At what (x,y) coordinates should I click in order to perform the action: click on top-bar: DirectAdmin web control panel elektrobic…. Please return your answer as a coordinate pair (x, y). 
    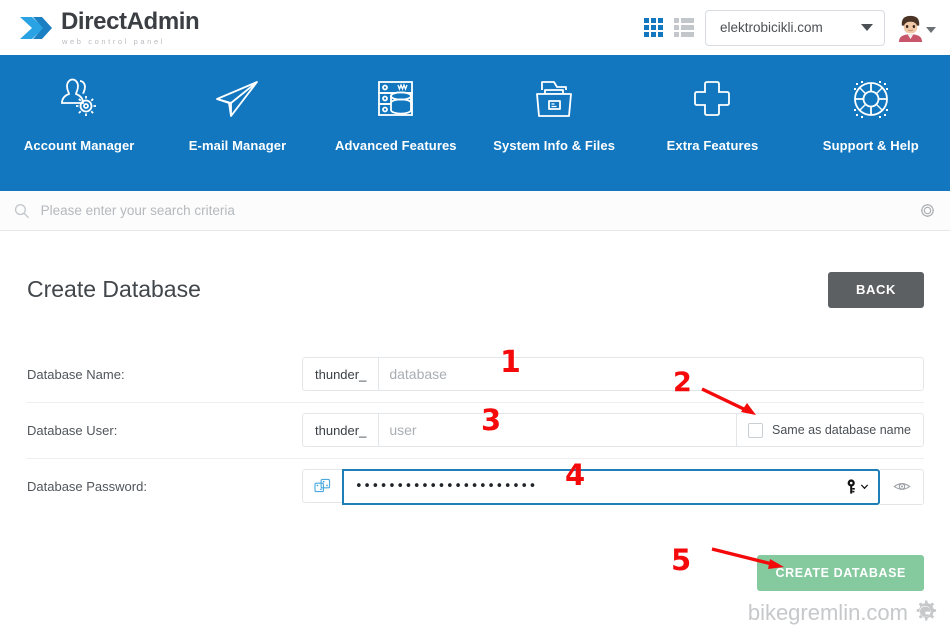
    Looking at the image, I should click on (475, 27).